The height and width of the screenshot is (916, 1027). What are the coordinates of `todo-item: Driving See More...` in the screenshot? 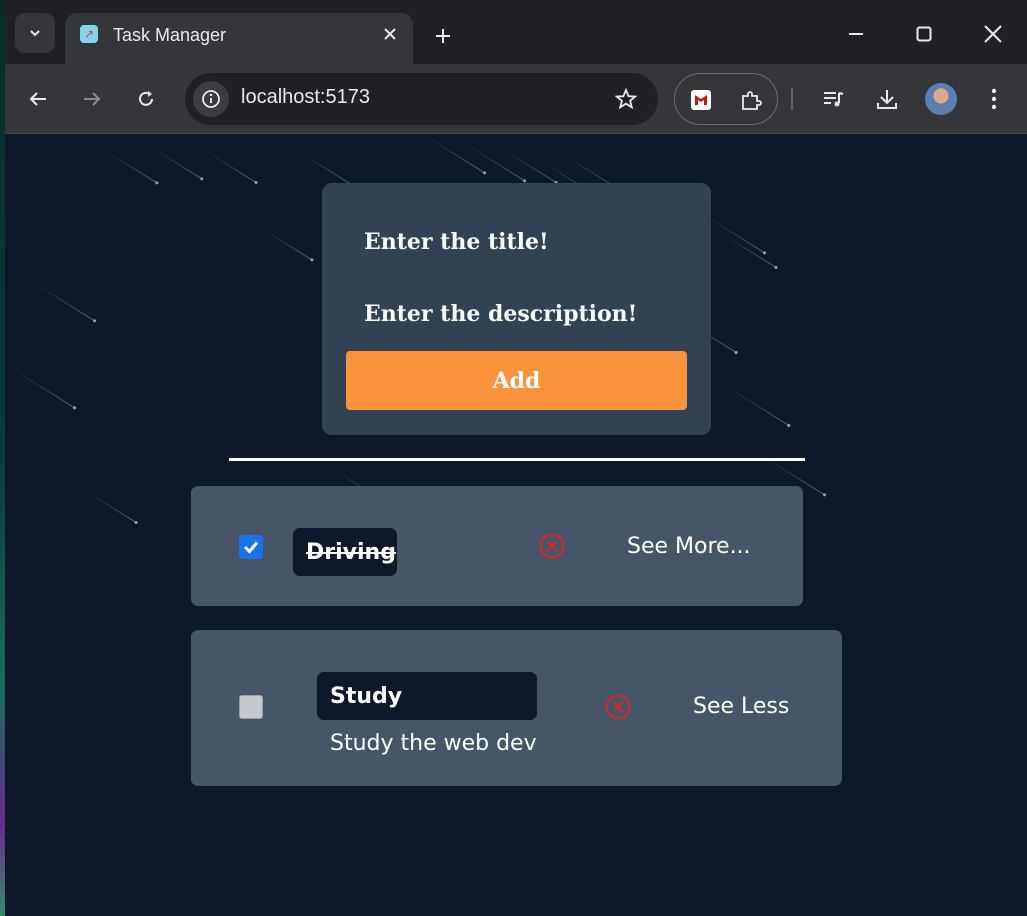 It's located at (497, 546).